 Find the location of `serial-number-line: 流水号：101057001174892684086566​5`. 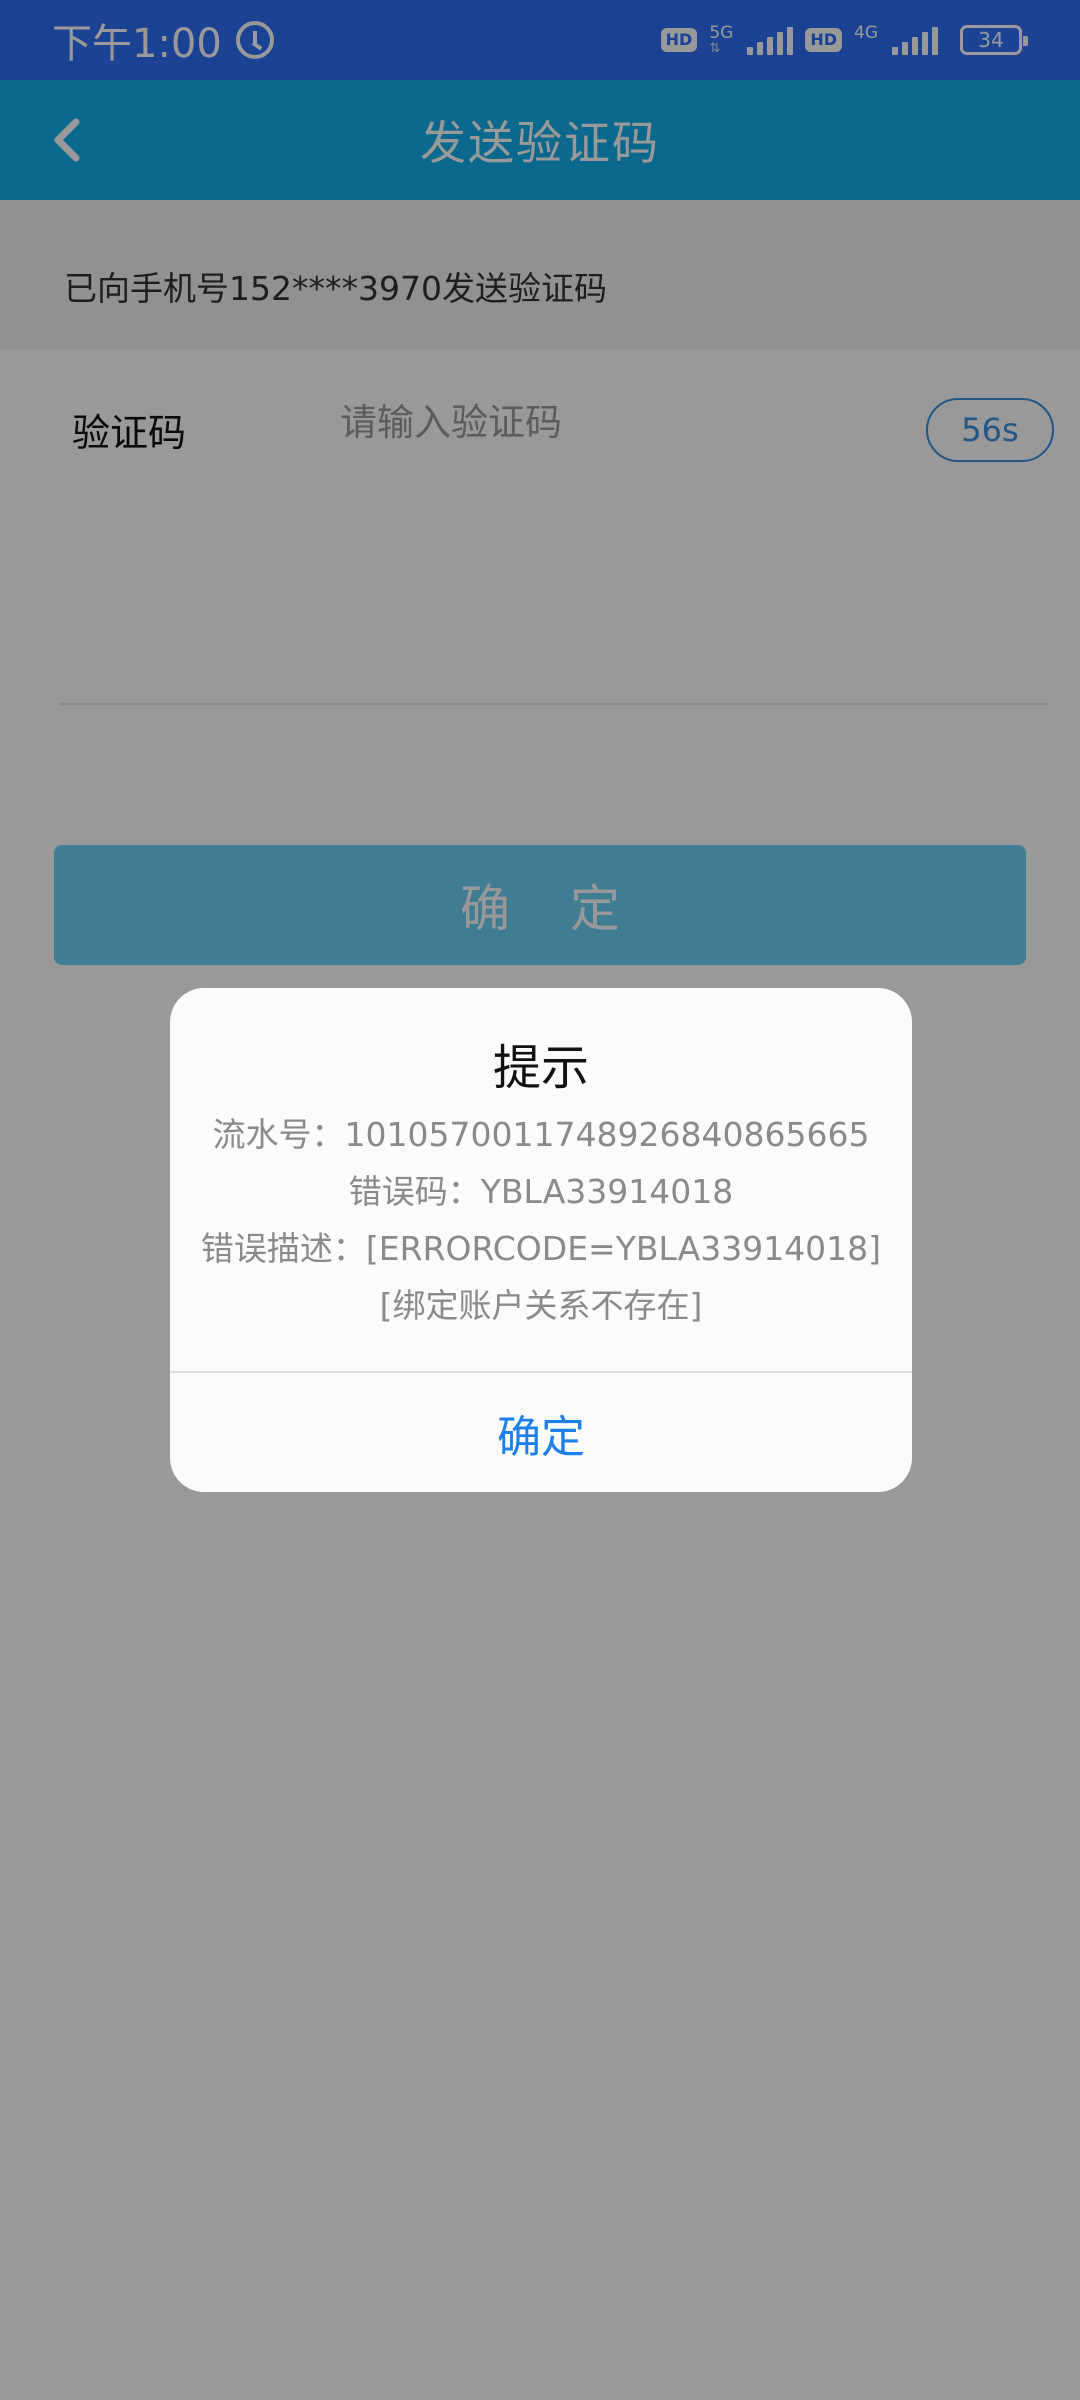

serial-number-line: 流水号：101057001174892684086566​5 is located at coordinates (541, 1134).